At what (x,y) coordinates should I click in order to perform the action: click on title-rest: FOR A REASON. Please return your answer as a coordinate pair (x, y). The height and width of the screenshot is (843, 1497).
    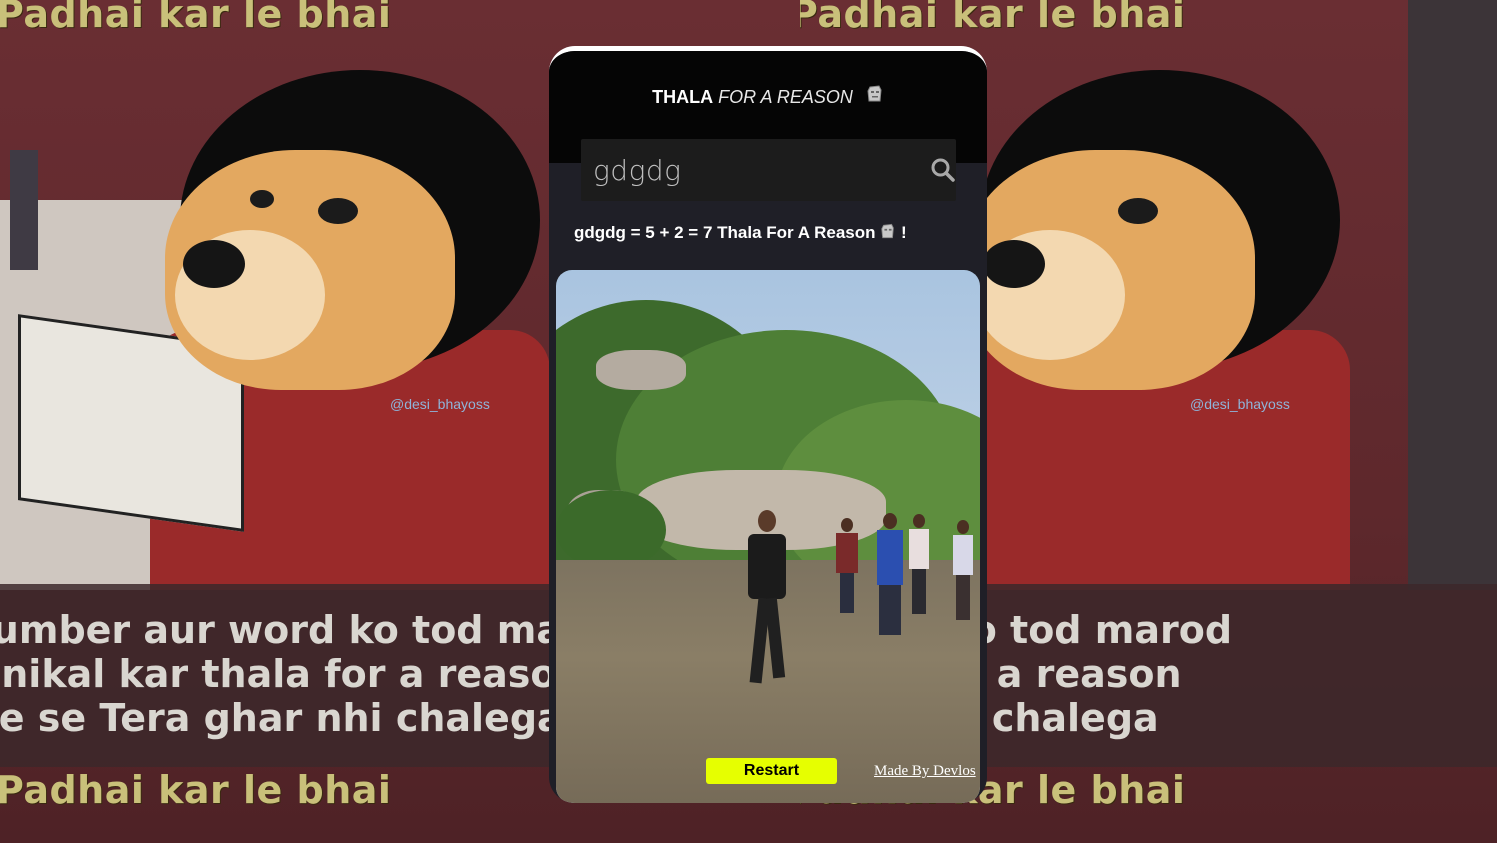
    Looking at the image, I should click on (785, 97).